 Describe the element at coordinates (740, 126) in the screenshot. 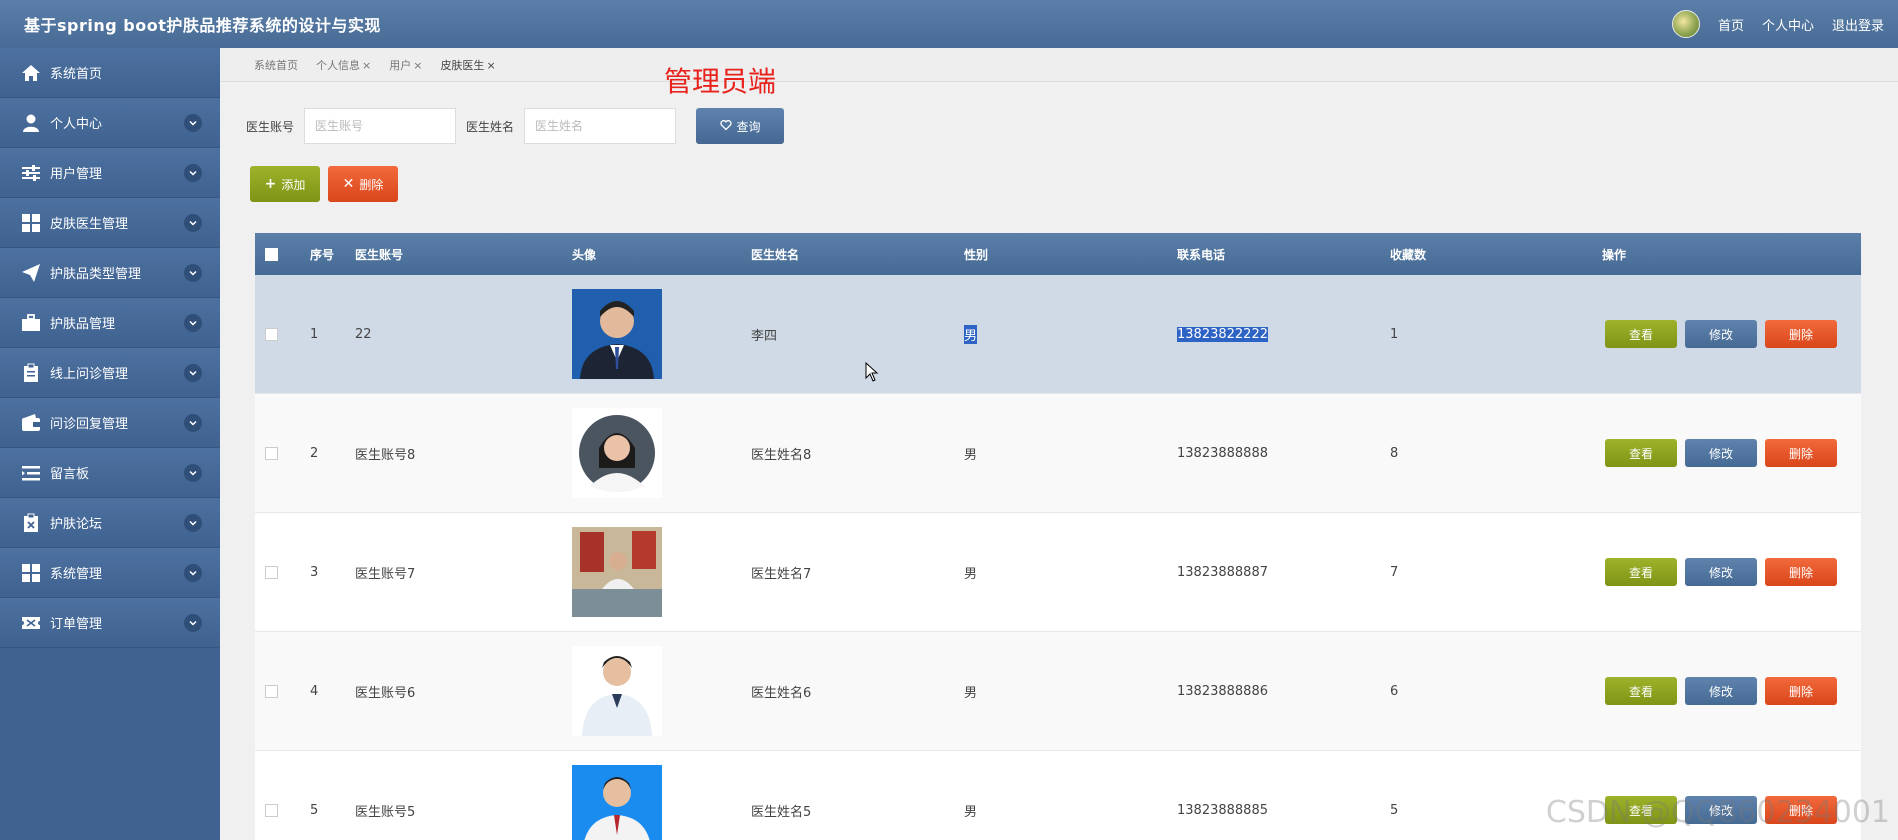

I see `query-button: 查询` at that location.